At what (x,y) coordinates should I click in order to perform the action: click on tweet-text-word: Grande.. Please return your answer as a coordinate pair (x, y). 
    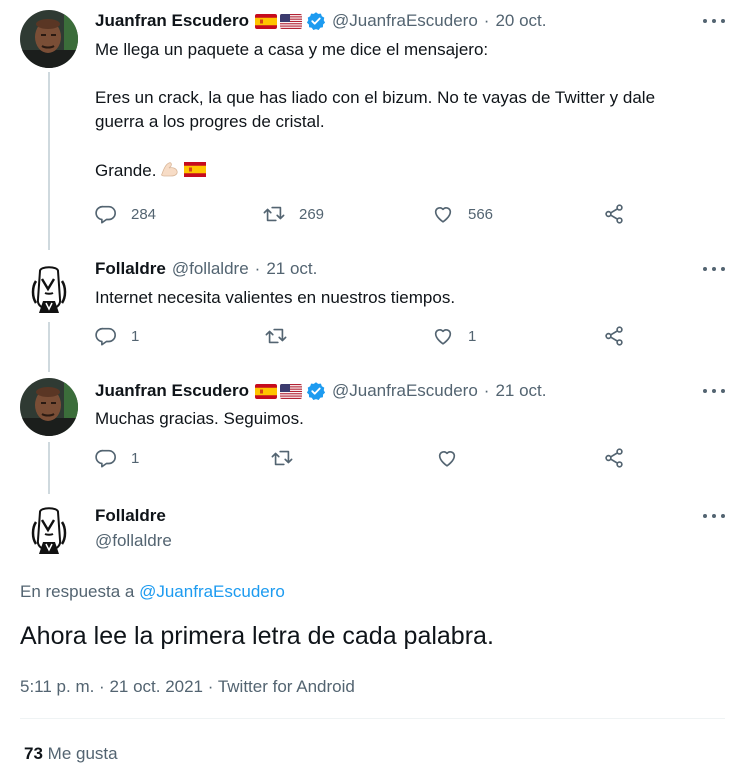
    Looking at the image, I should click on (126, 170).